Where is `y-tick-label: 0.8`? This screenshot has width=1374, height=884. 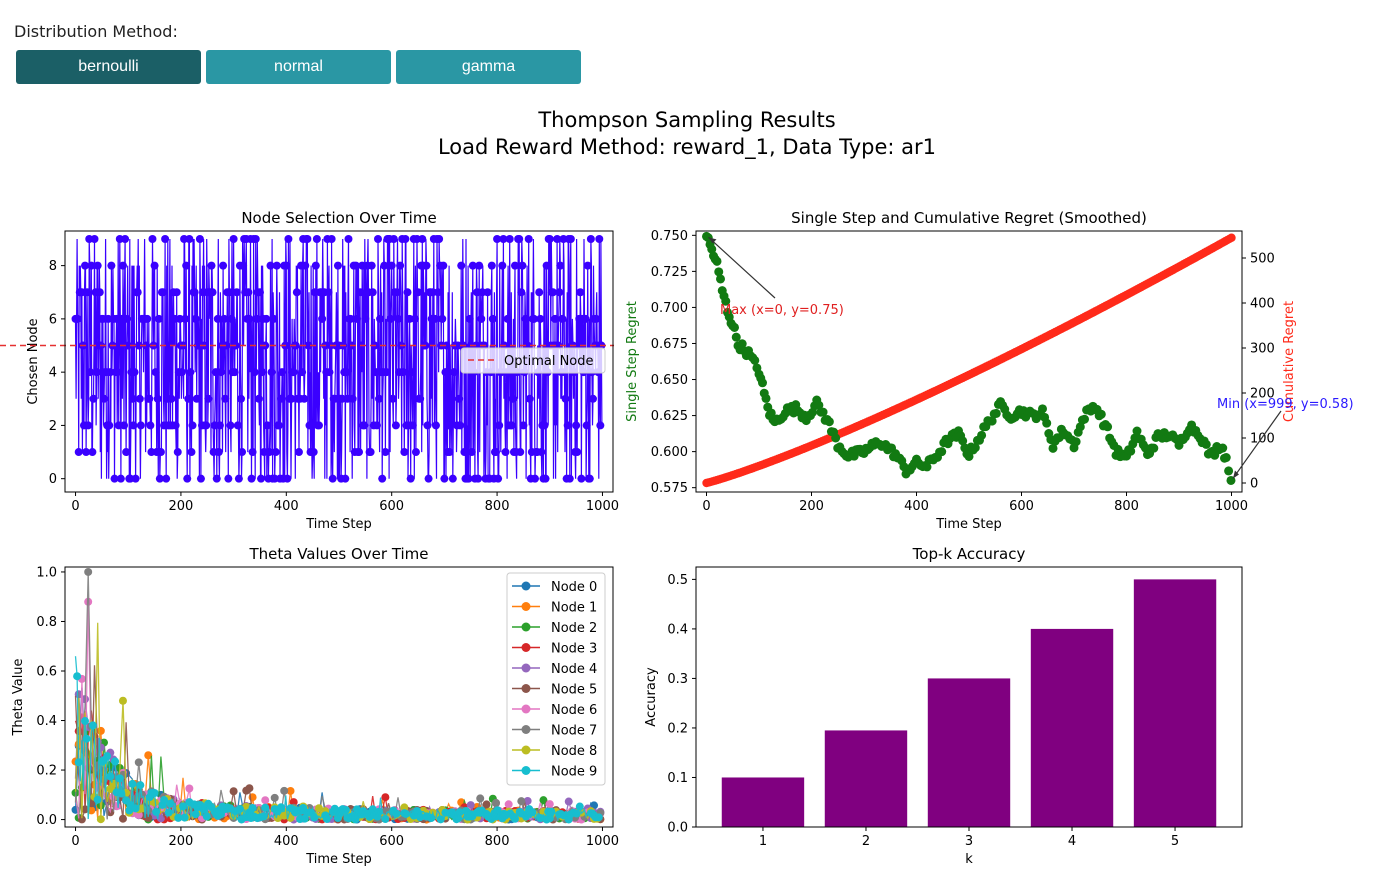 y-tick-label: 0.8 is located at coordinates (46, 622).